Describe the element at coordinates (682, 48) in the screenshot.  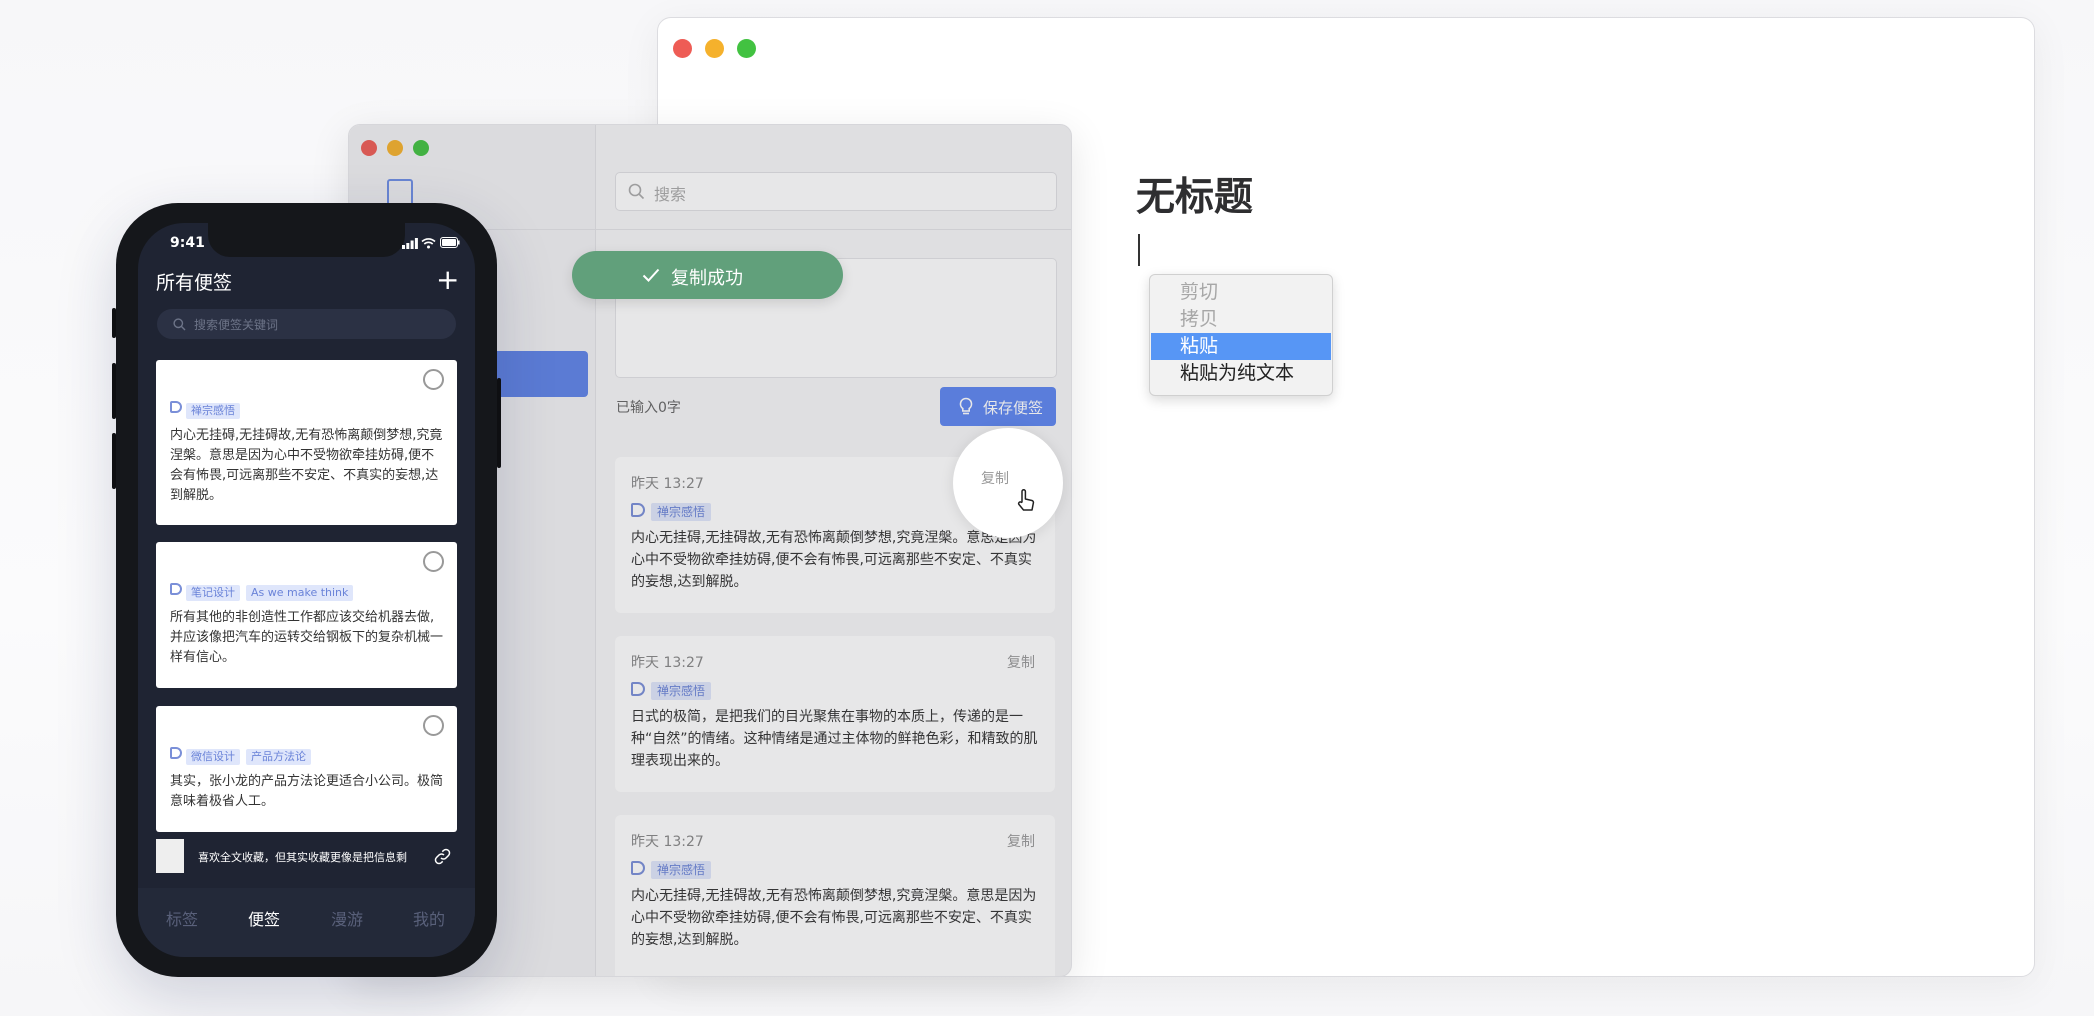
I see `close-window-button` at that location.